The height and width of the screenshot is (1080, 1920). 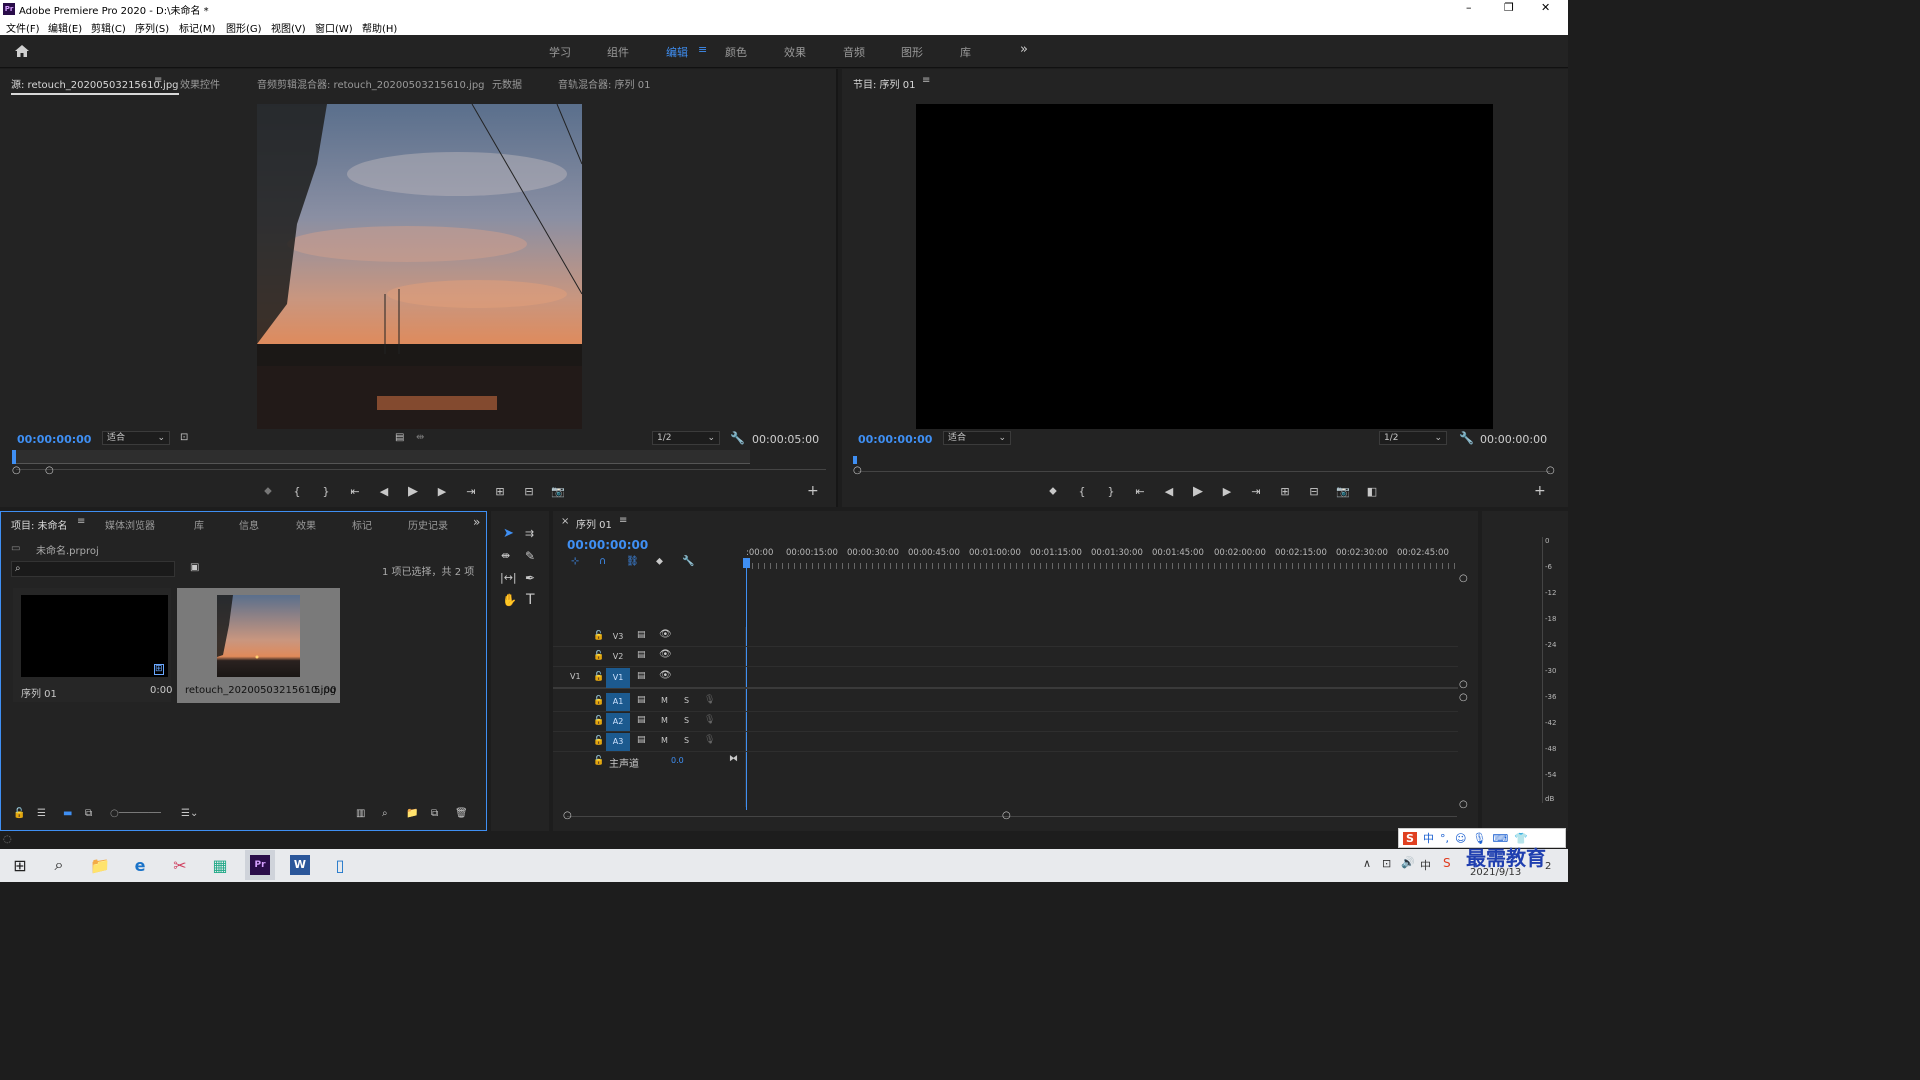 What do you see at coordinates (260, 865) in the screenshot?
I see `premiere-taskbar-icon: Pr` at bounding box center [260, 865].